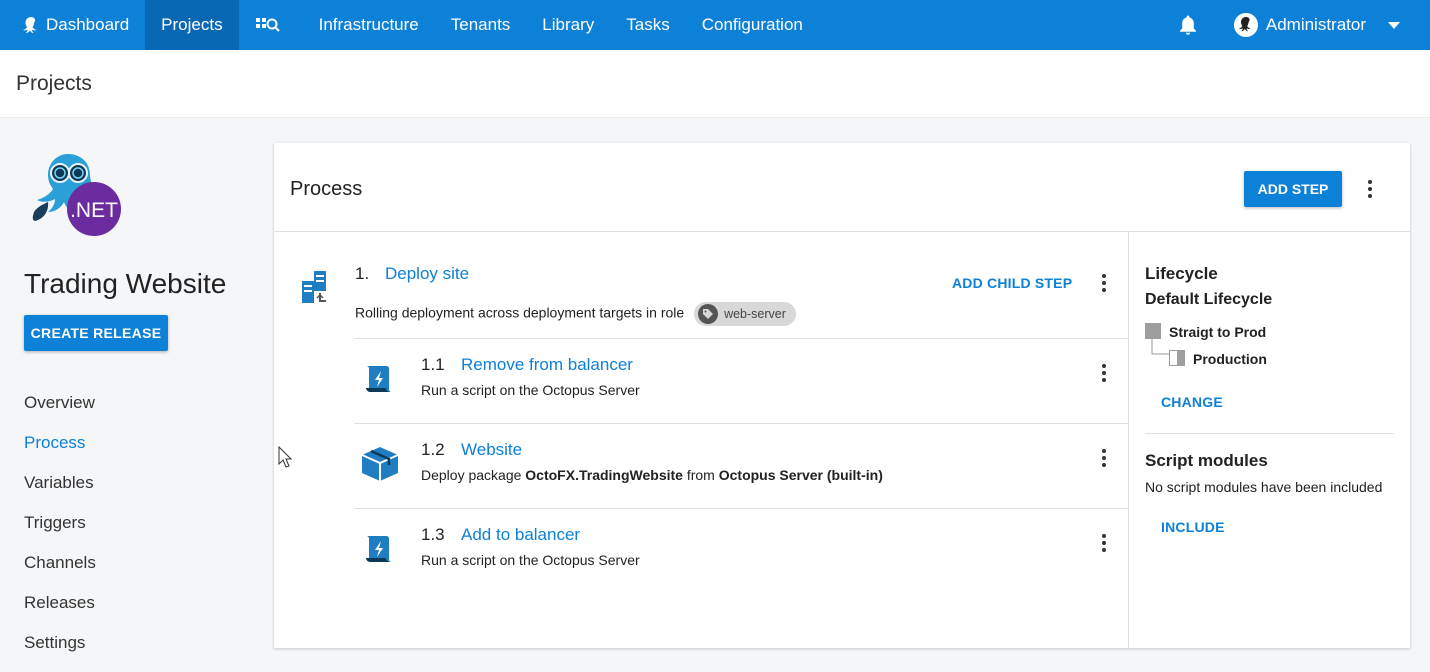  Describe the element at coordinates (473, 475) in the screenshot. I see `step-description-prefix: Deploy package` at that location.